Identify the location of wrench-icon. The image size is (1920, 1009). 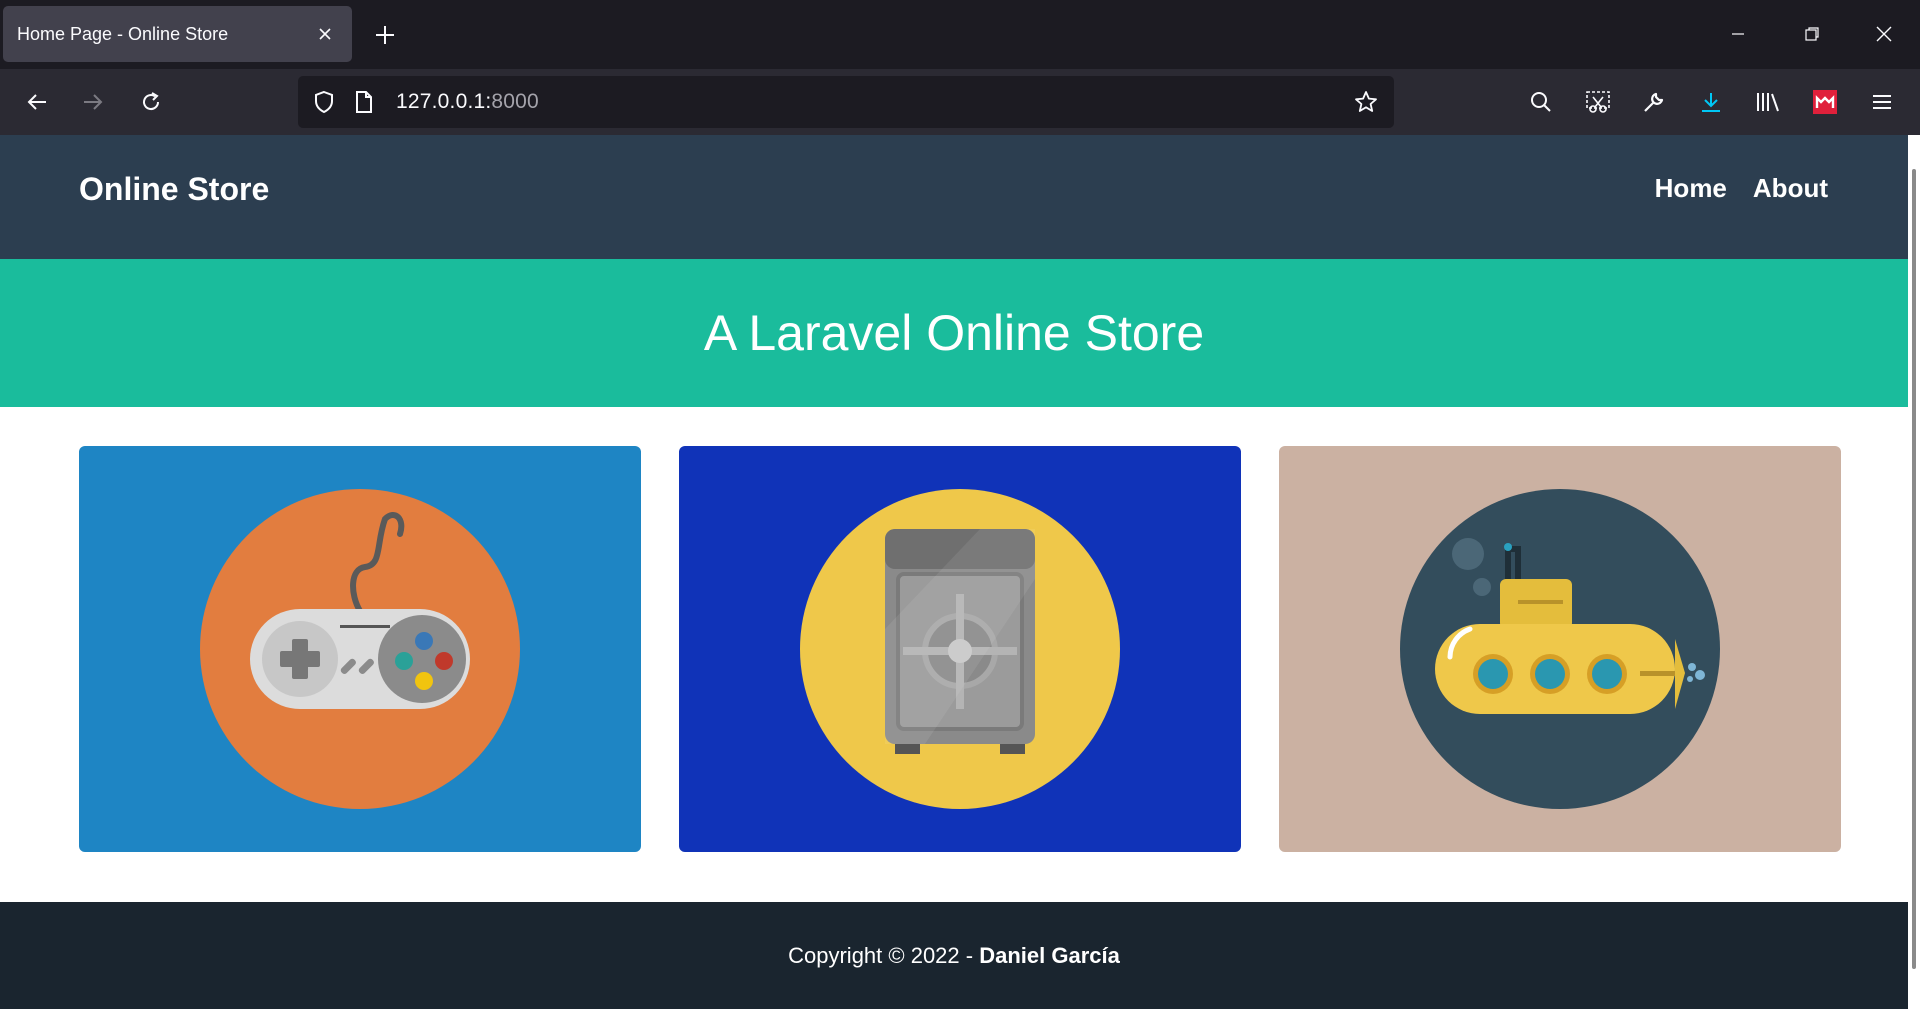
(1654, 102).